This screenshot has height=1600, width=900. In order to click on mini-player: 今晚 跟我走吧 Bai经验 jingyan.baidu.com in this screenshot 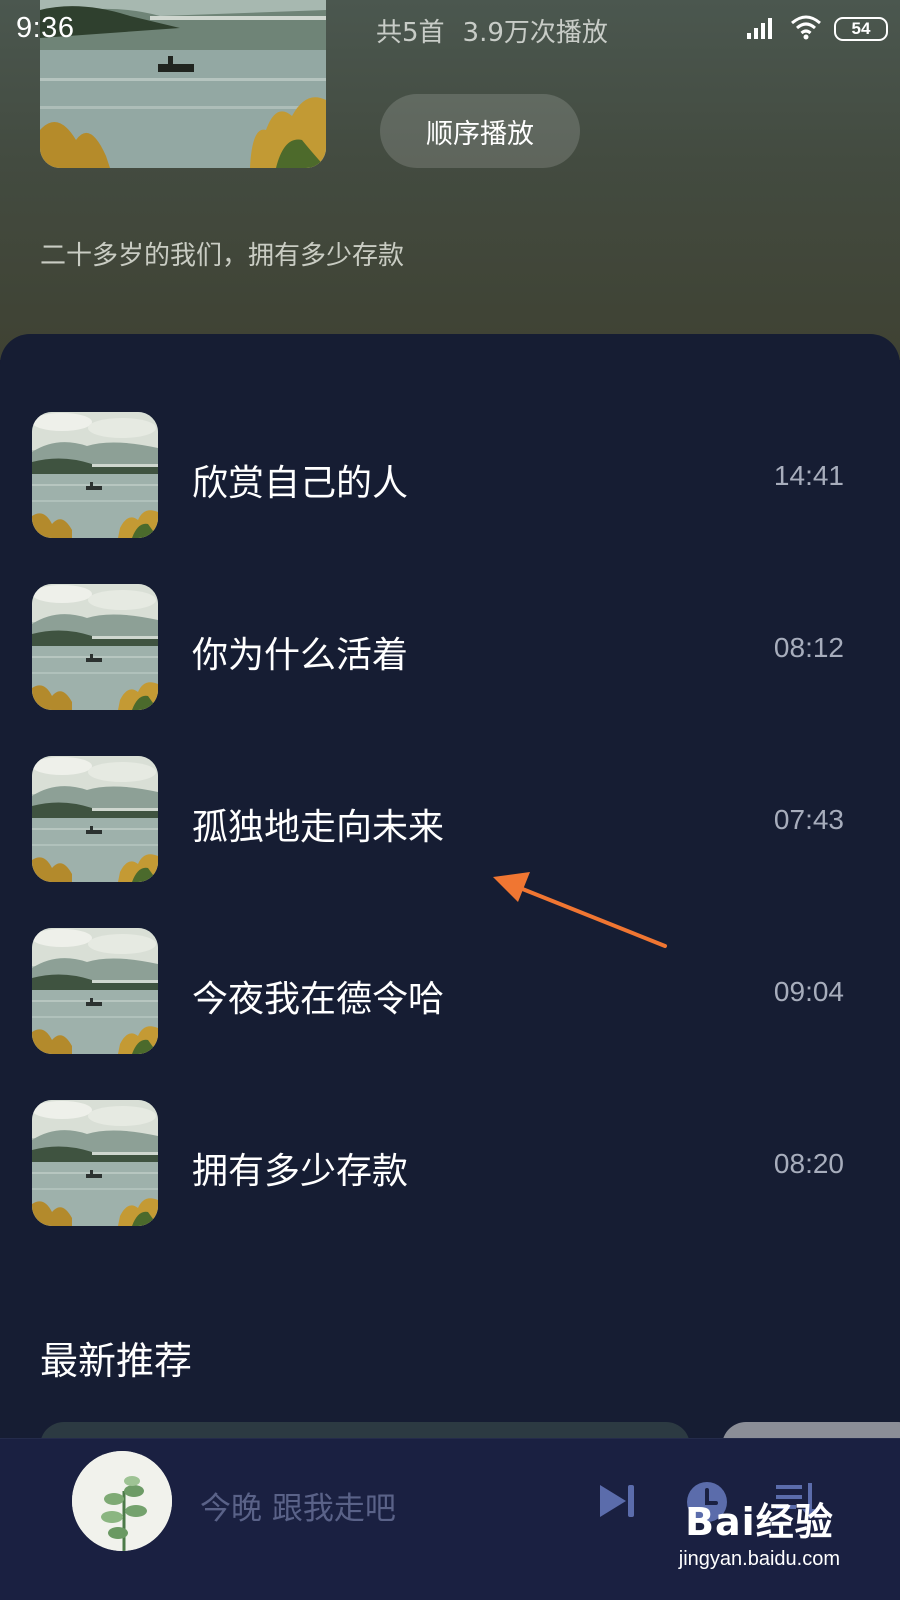, I will do `click(450, 1519)`.